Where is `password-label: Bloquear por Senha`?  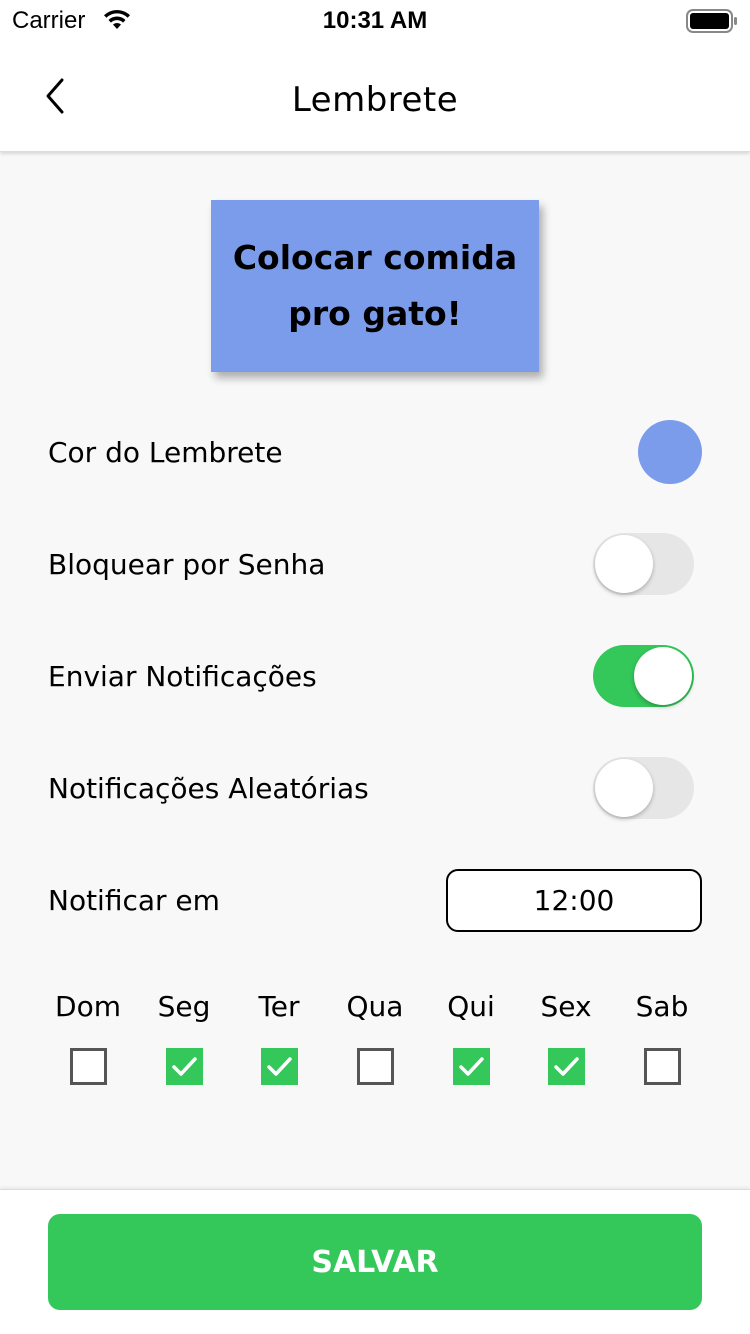
password-label: Bloquear por Senha is located at coordinates (187, 564).